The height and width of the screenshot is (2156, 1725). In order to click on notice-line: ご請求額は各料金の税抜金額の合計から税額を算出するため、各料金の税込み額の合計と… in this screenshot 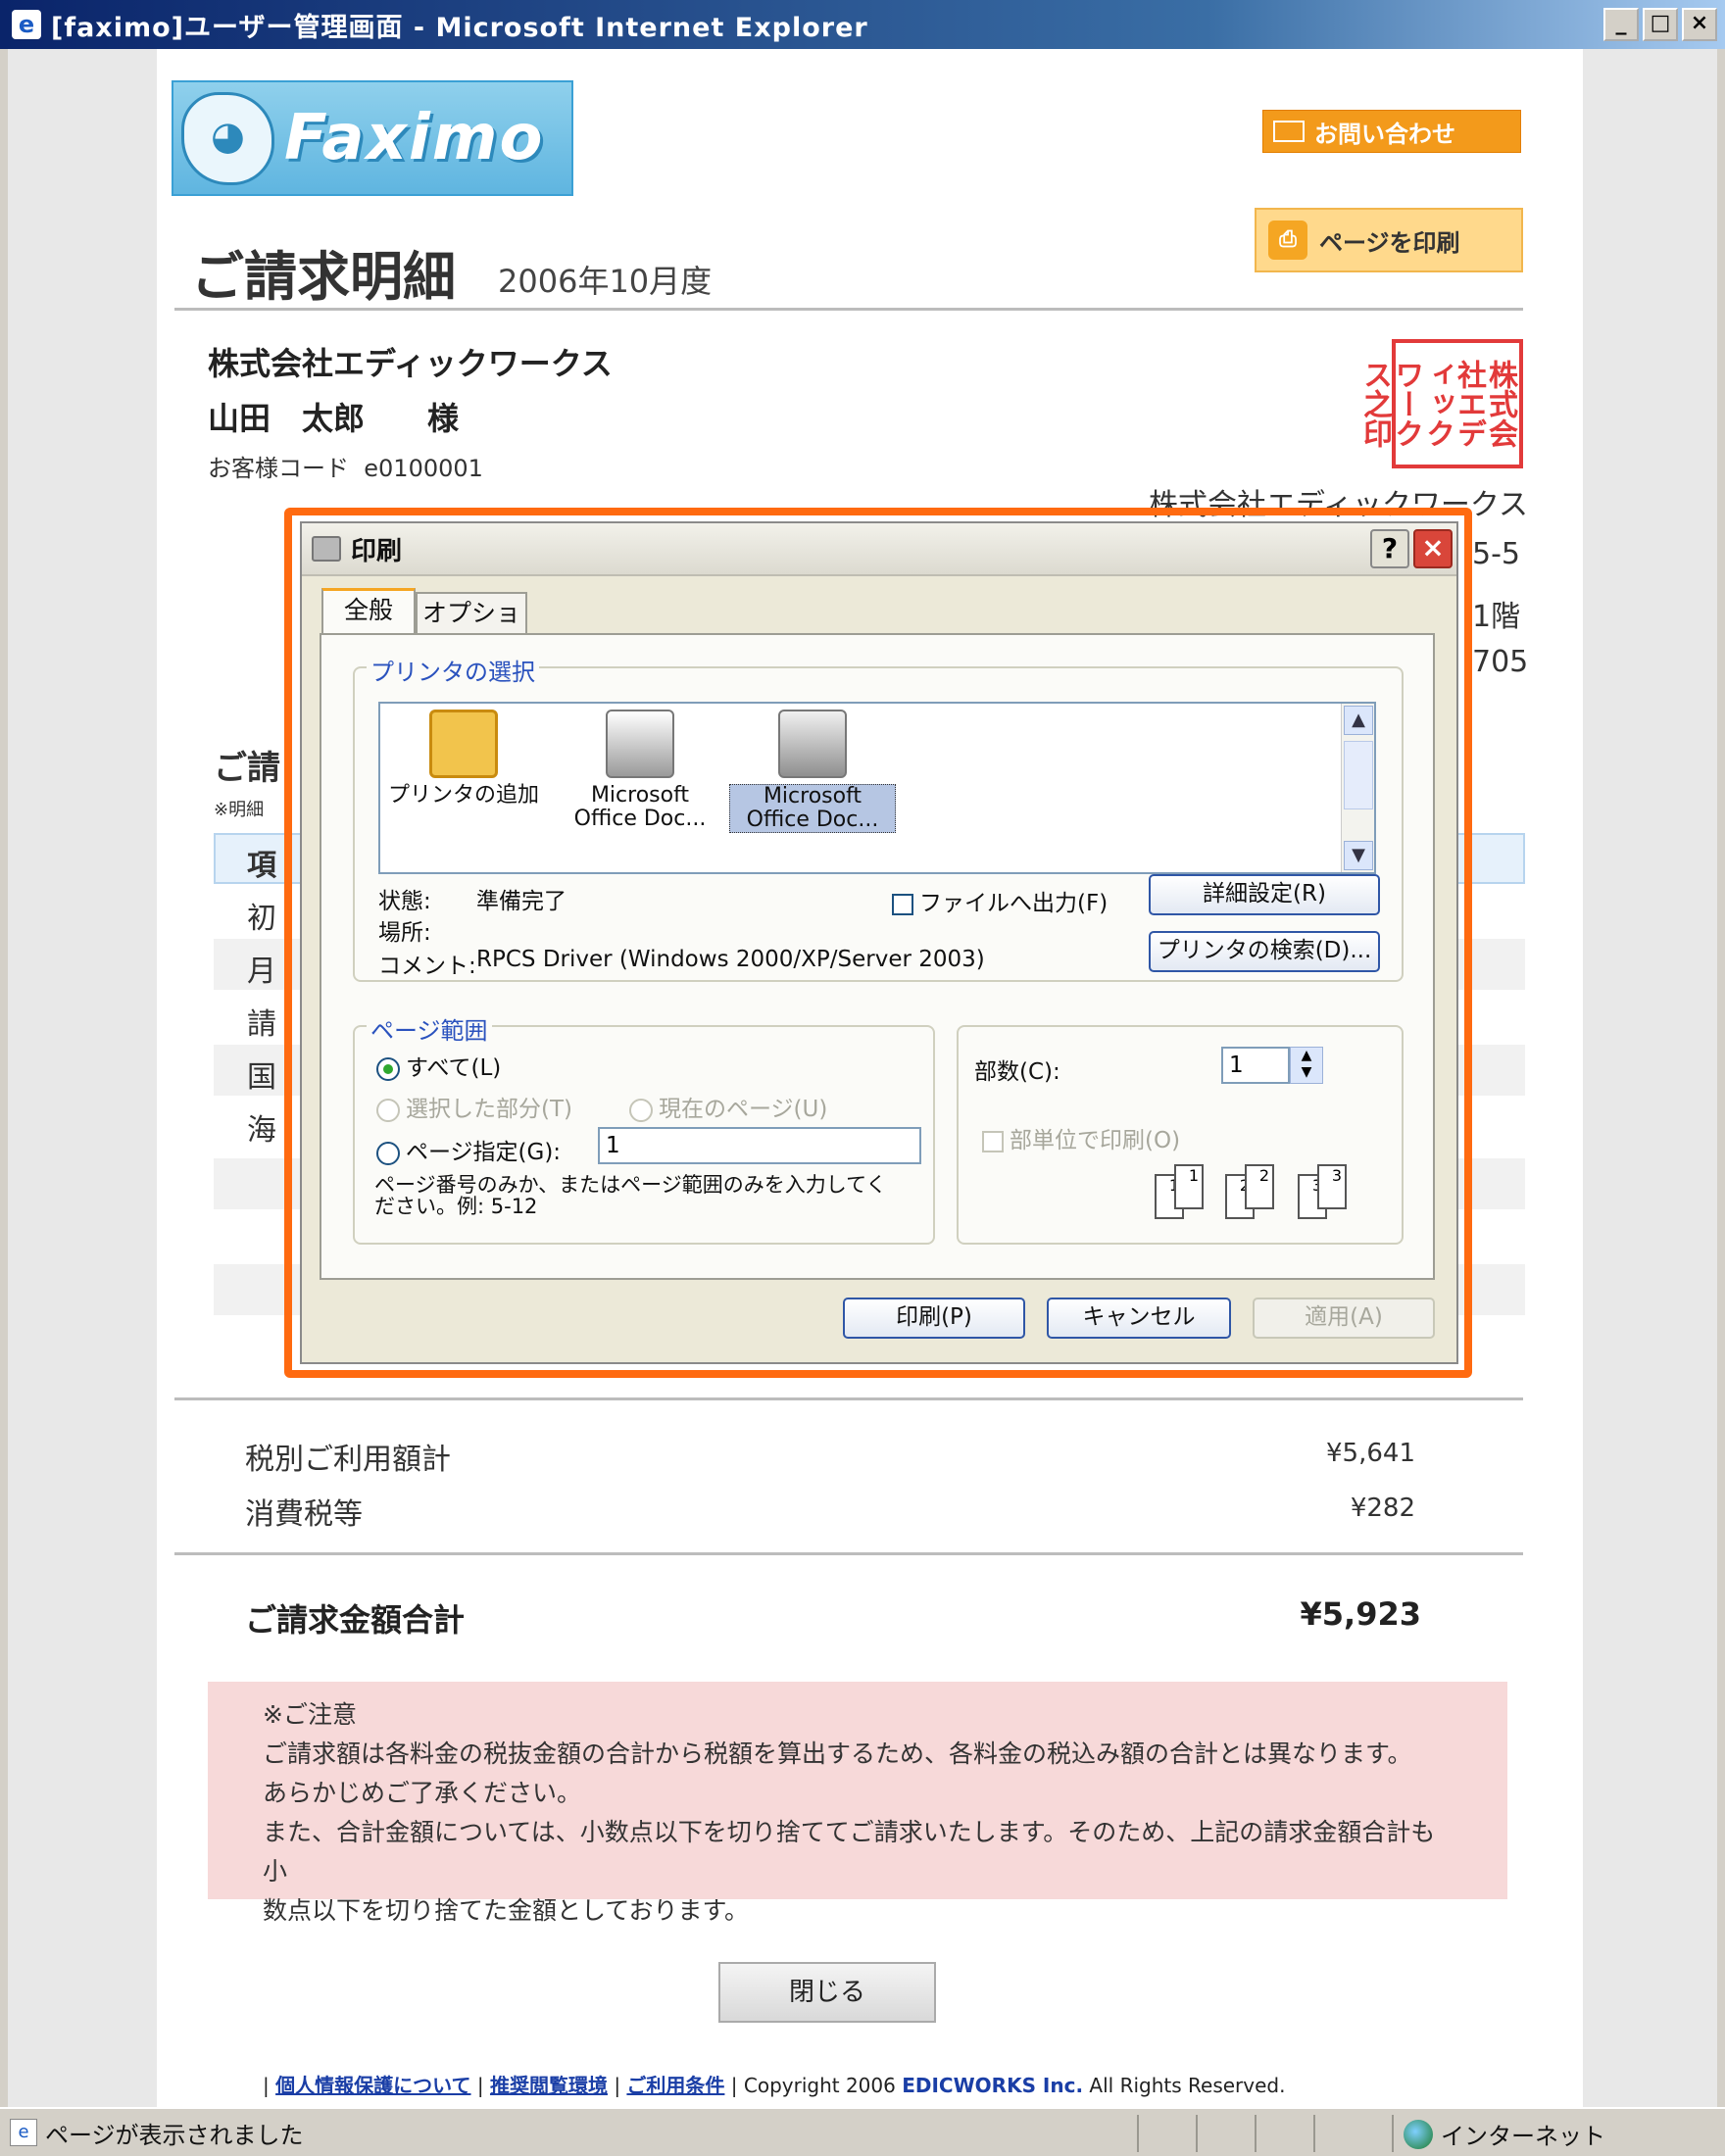, I will do `click(837, 1754)`.